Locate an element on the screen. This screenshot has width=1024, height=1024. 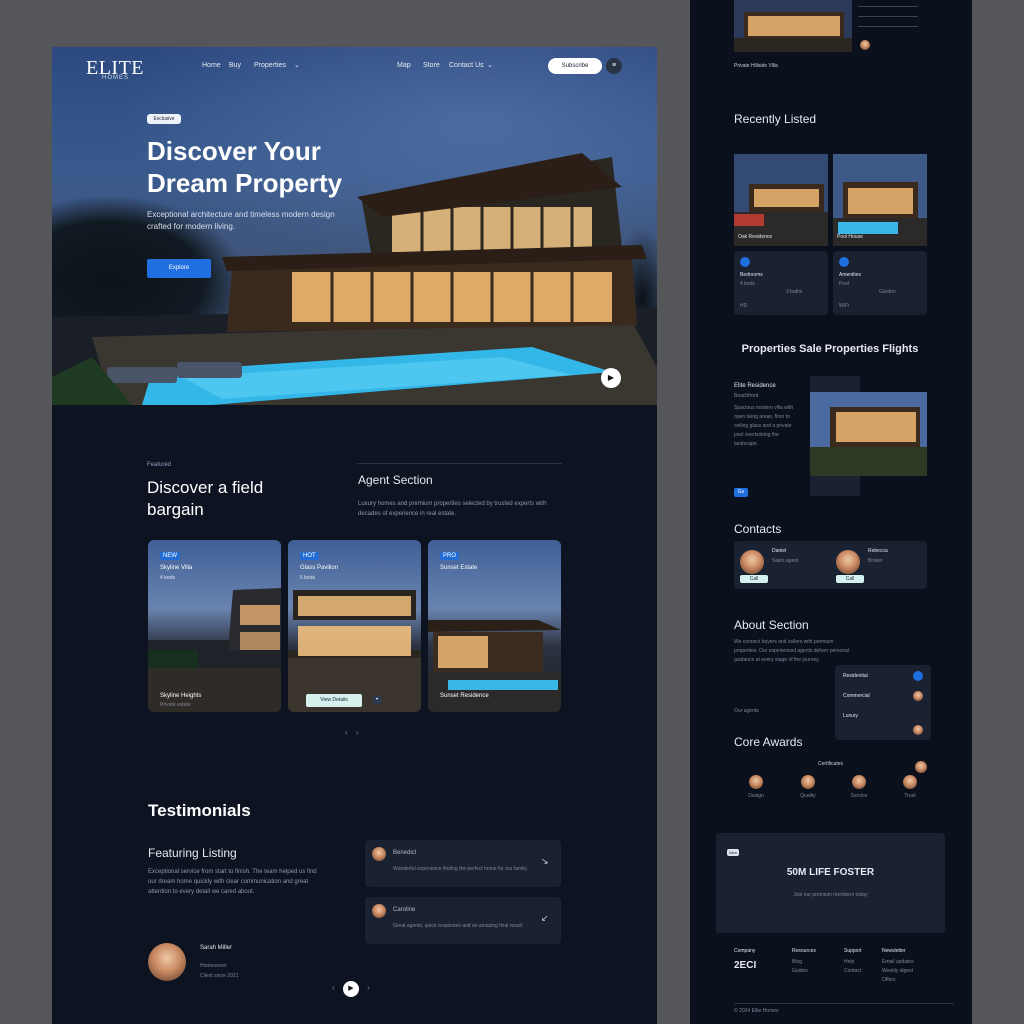
estate-name: Elite Residence is located at coordinates (755, 386).